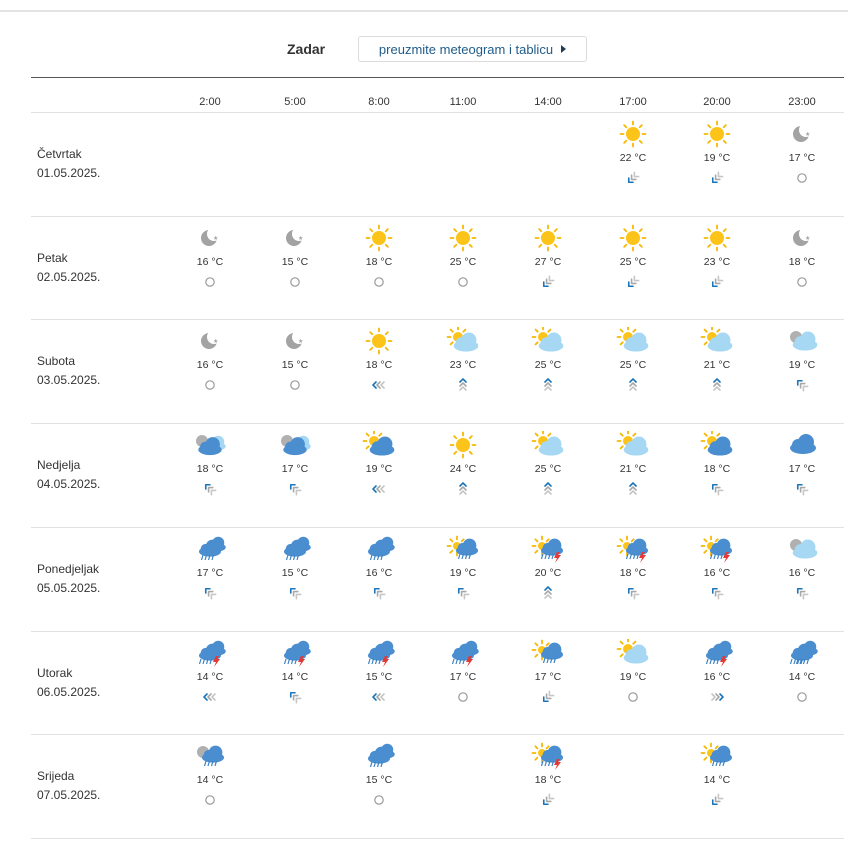 The width and height of the screenshot is (848, 850). What do you see at coordinates (564, 49) in the screenshot?
I see `play-arrow-icon` at bounding box center [564, 49].